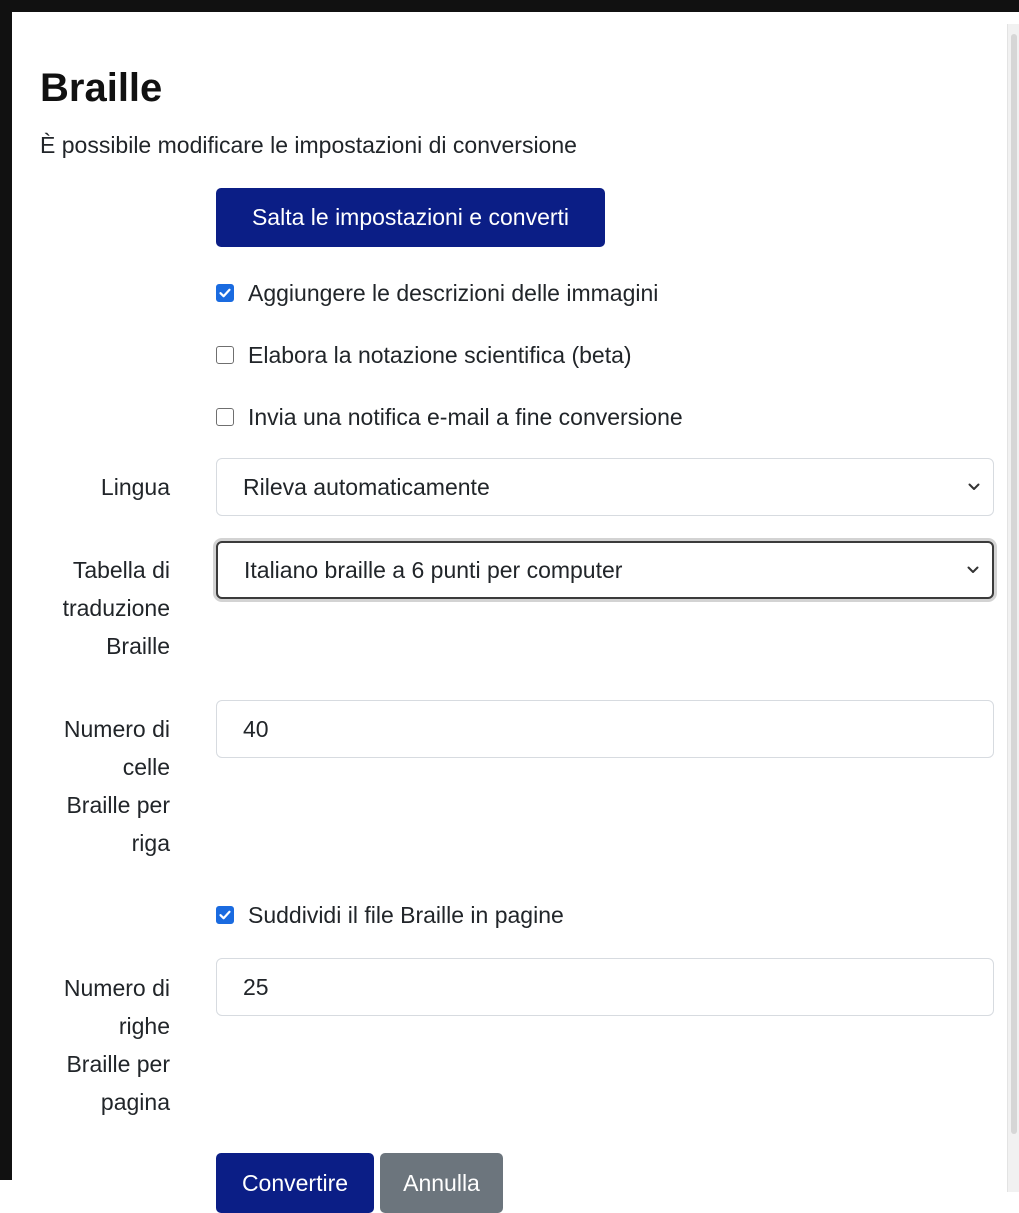 This screenshot has height=1213, width=1019. I want to click on split-pages-option: Suddividi il file Braille in pagine, so click(390, 915).